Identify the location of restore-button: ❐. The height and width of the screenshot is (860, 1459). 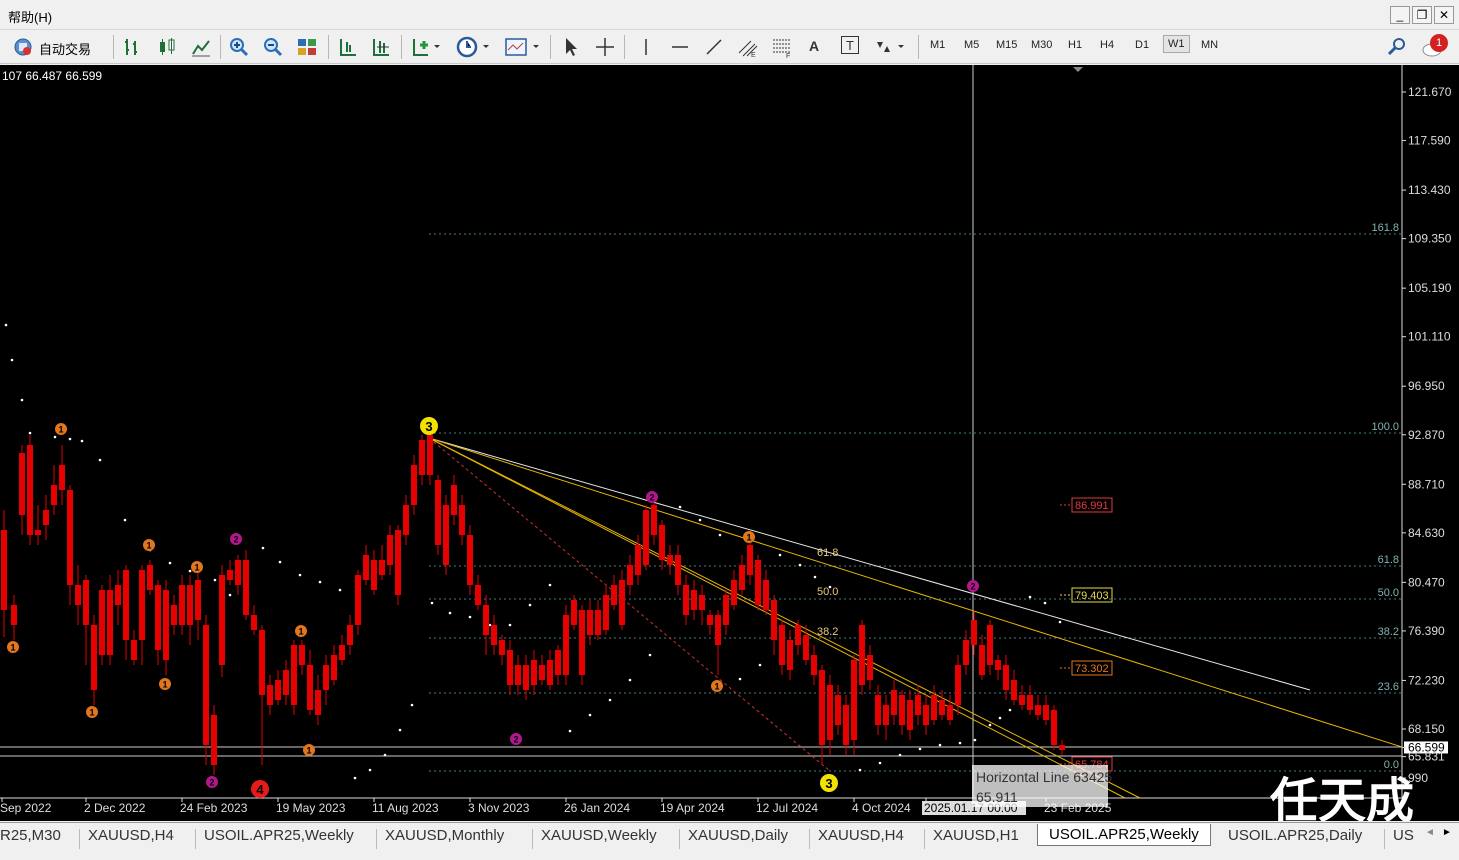
(1422, 15).